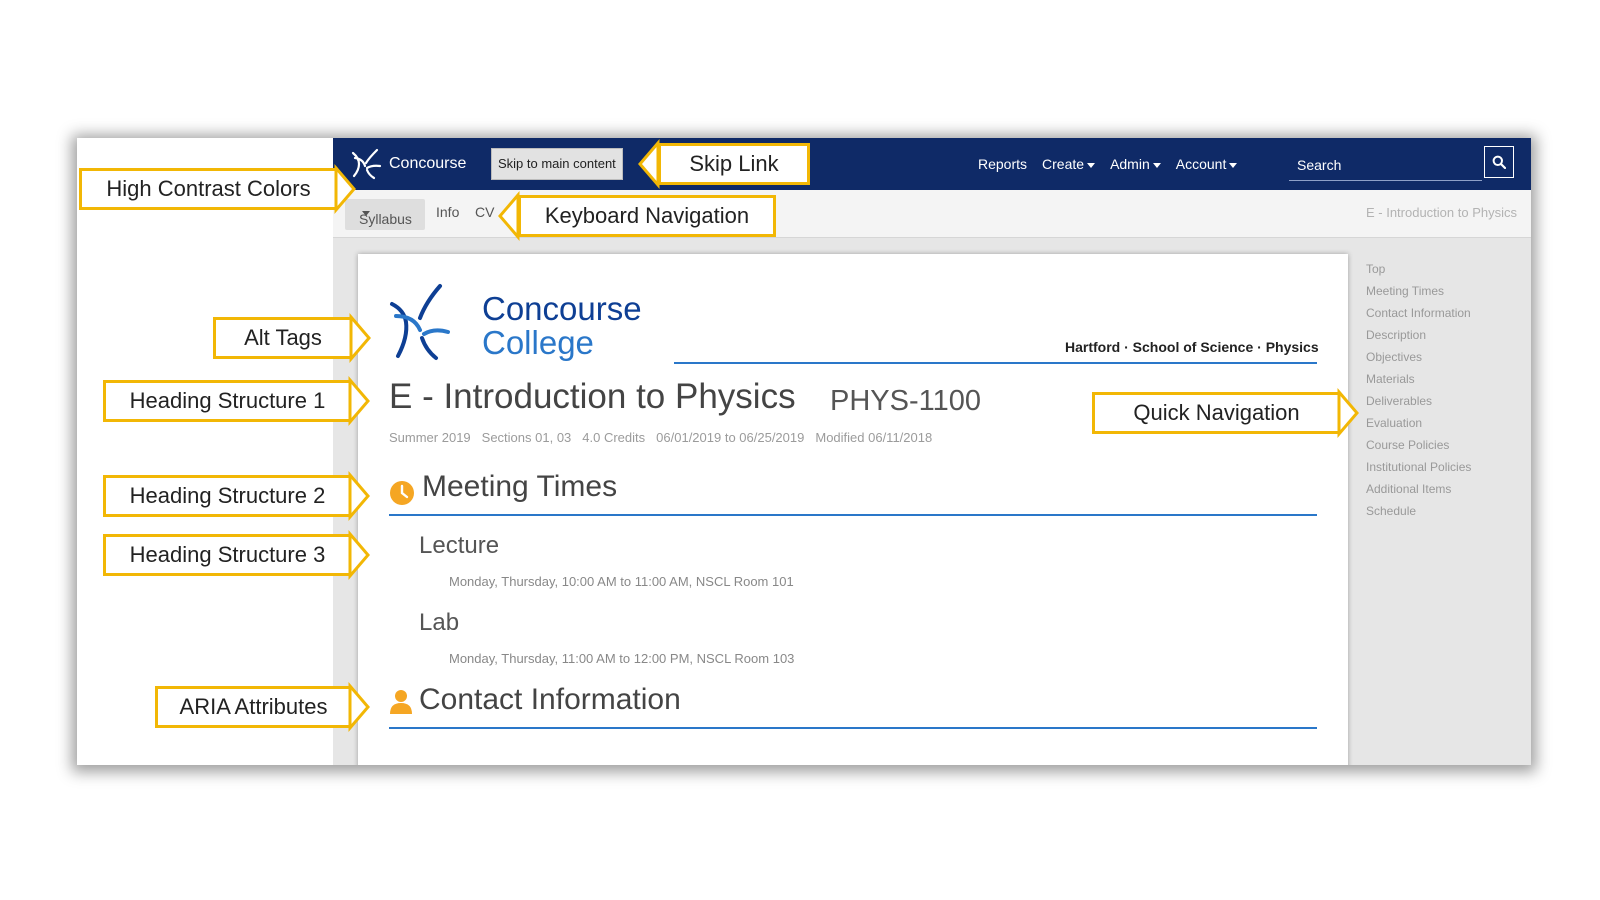 The width and height of the screenshot is (1600, 900). I want to click on contact-divider, so click(853, 728).